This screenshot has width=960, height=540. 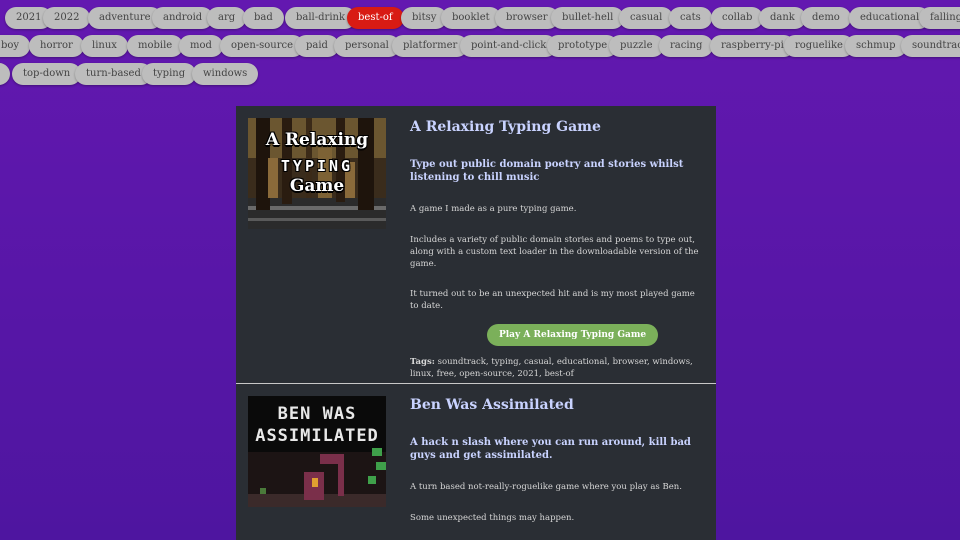 I want to click on tag-pill: point-and-click, so click(x=509, y=46).